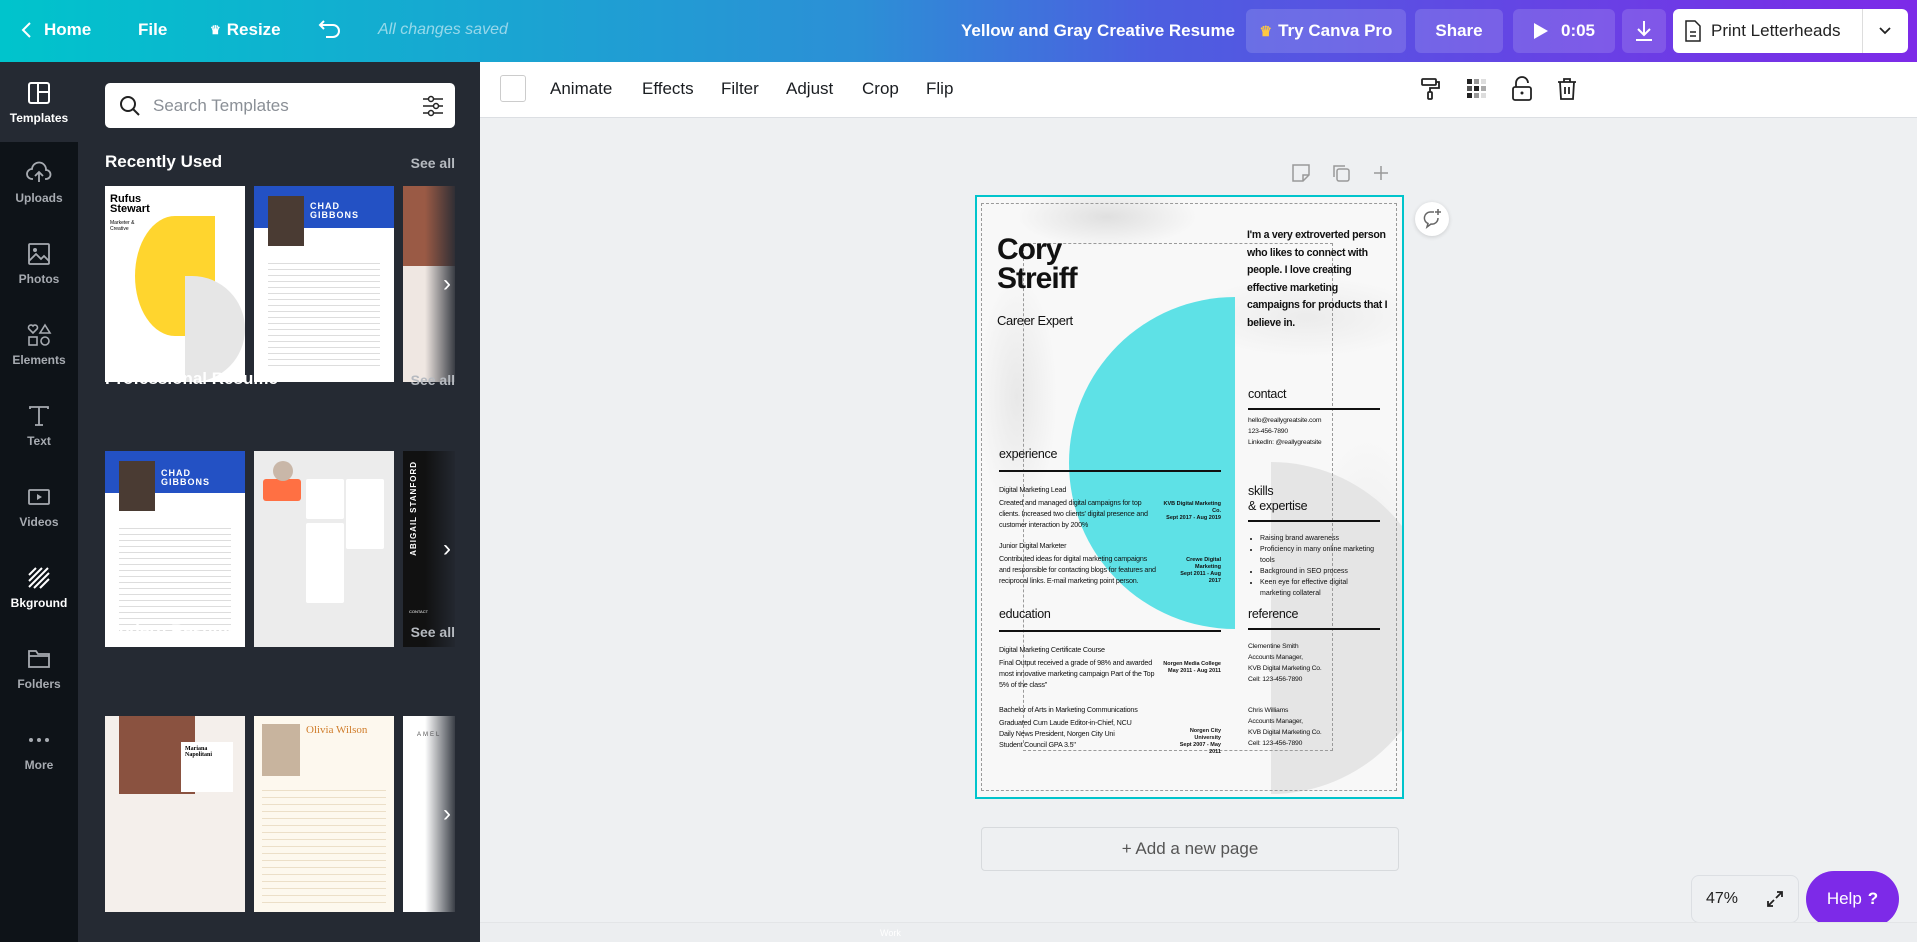  What do you see at coordinates (55, 30) in the screenshot?
I see `home-button: Home` at bounding box center [55, 30].